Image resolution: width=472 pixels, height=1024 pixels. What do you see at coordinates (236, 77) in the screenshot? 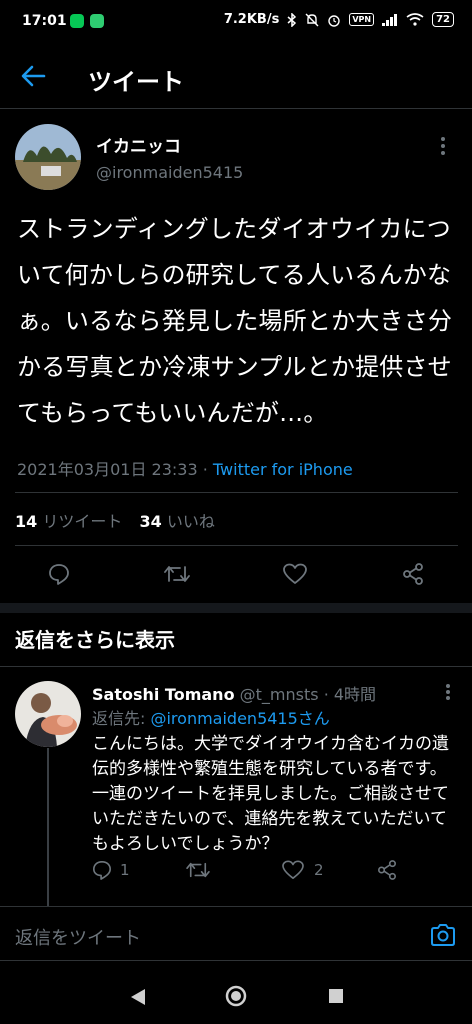
I see `top-bar: ツイート` at bounding box center [236, 77].